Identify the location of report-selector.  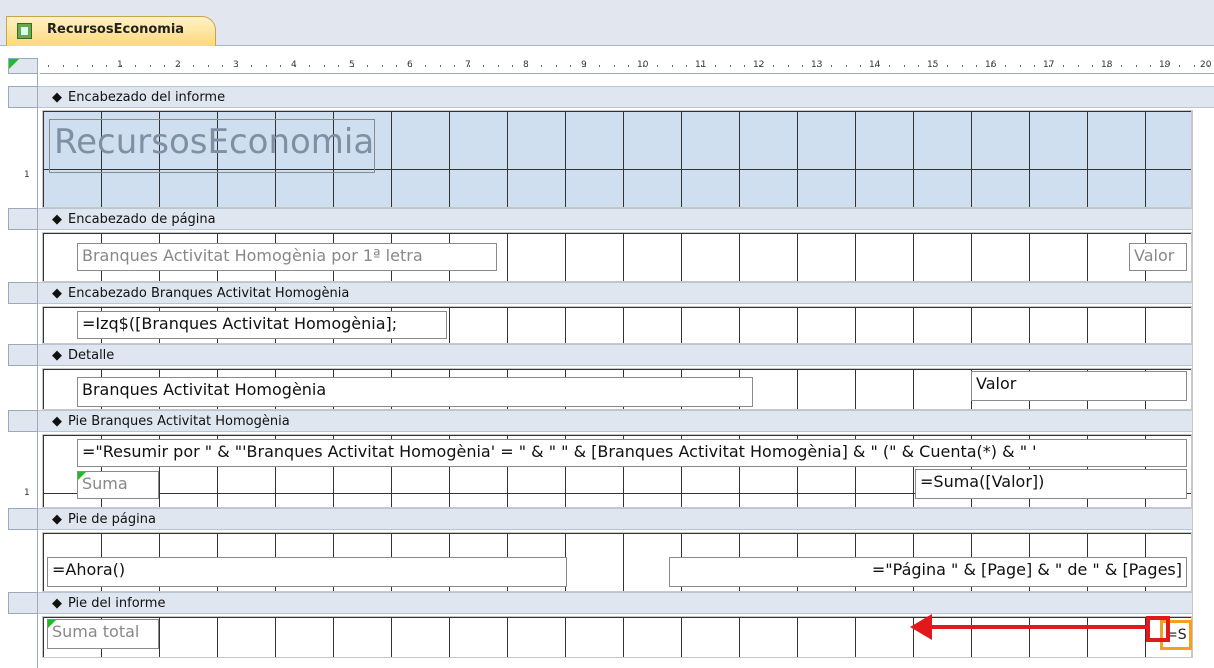
(23, 66).